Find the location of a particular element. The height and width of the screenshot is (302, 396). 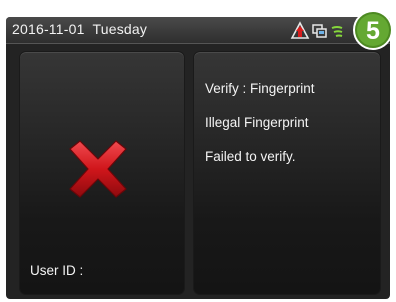

step-number-badge: 5 is located at coordinates (373, 30).